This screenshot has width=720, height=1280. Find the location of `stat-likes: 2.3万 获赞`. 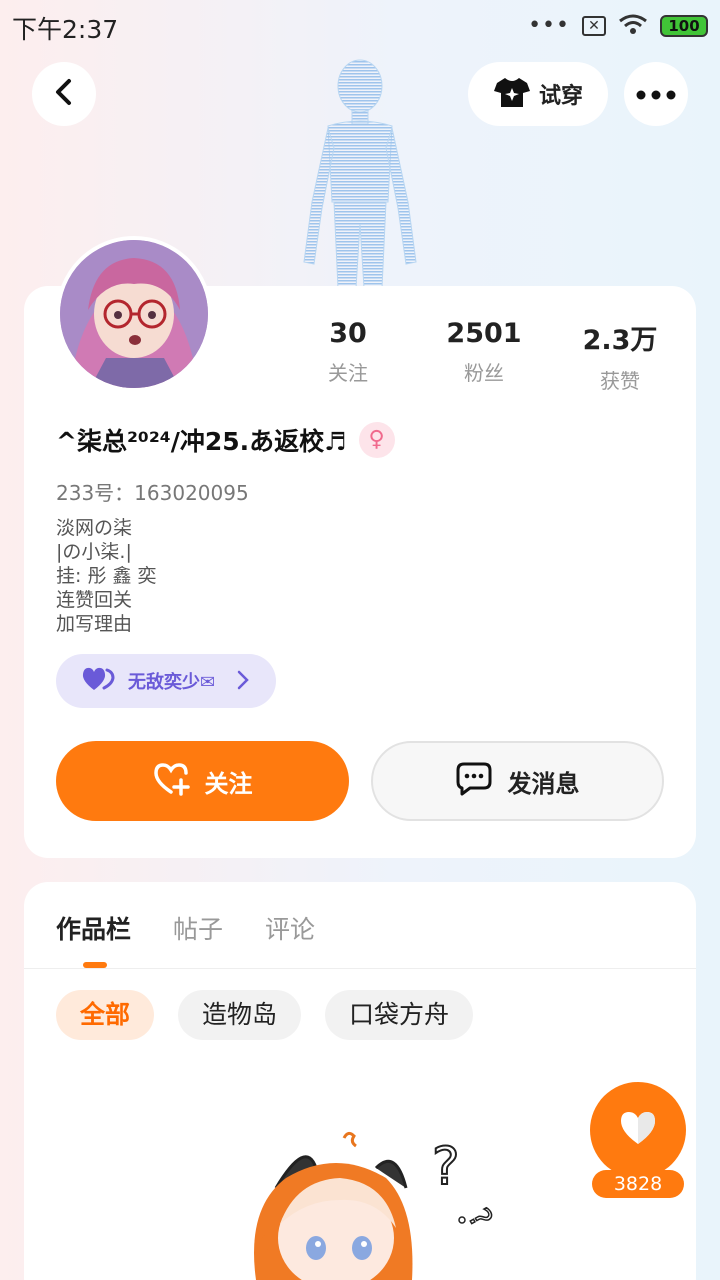

stat-likes: 2.3万 获赞 is located at coordinates (620, 356).